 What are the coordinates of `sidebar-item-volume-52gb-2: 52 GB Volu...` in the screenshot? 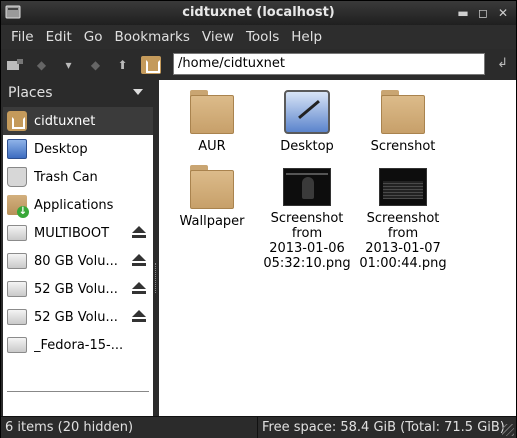 It's located at (78, 317).